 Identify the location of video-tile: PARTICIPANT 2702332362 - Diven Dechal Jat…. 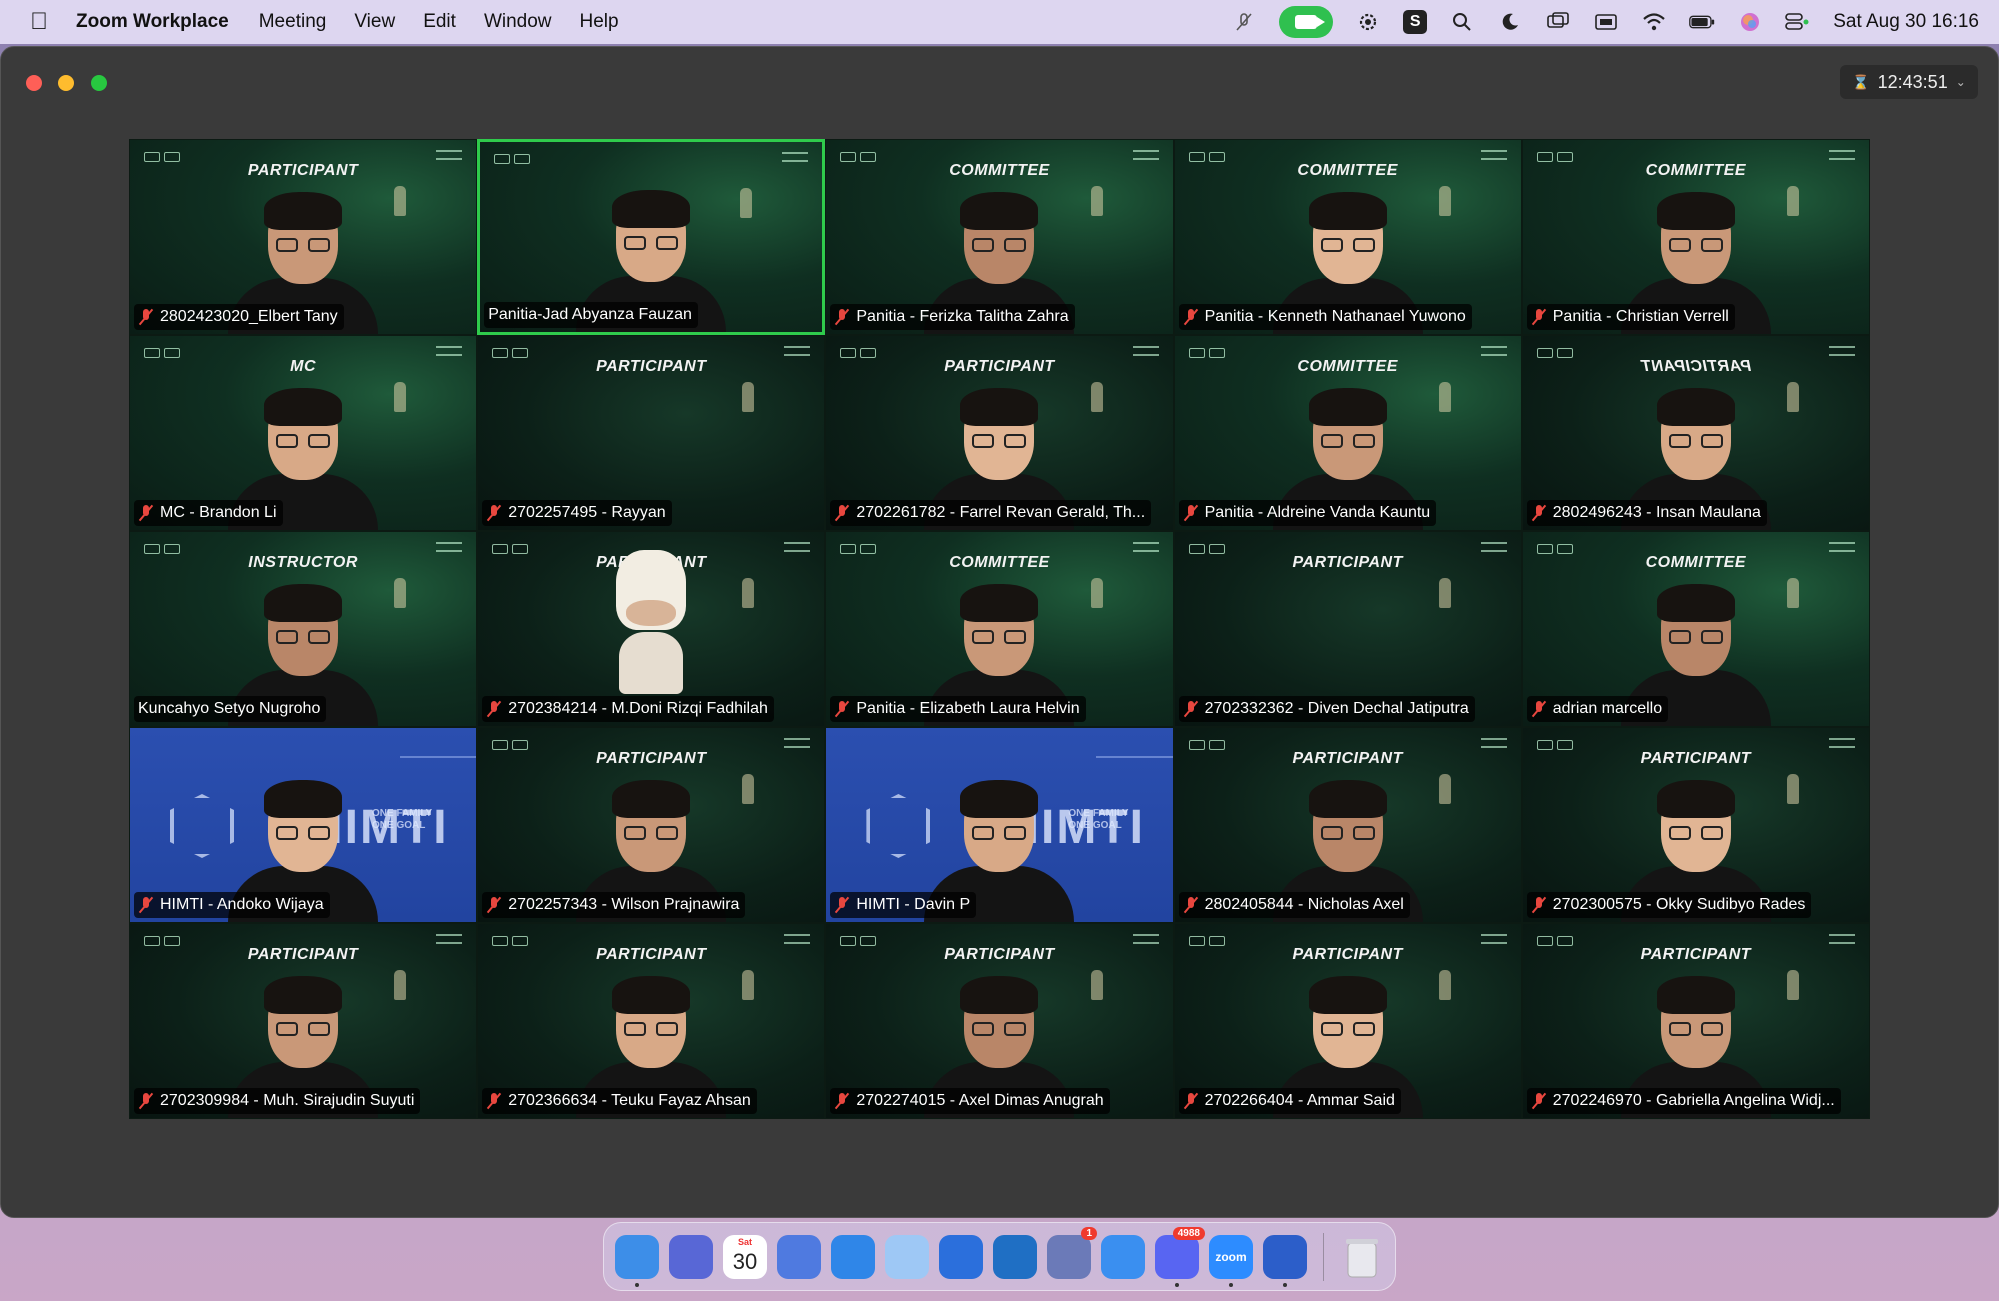
(1347, 629).